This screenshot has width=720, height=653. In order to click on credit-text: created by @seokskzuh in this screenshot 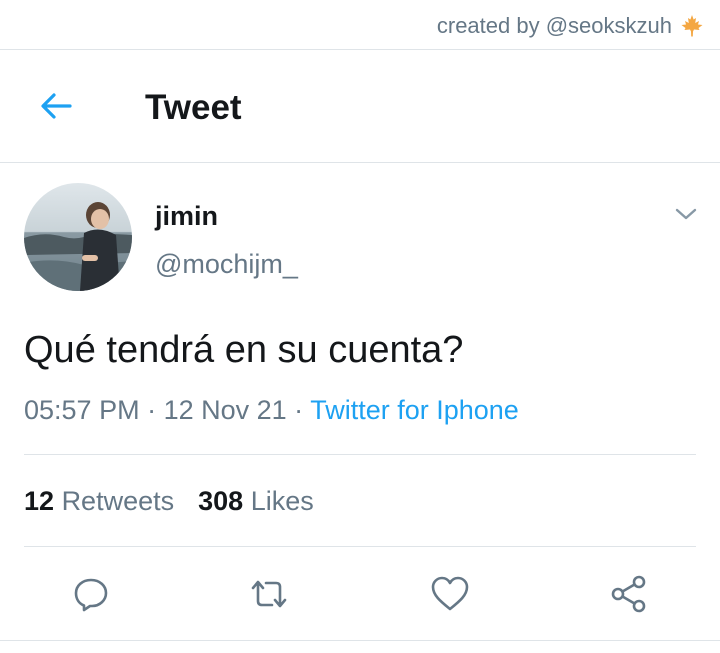, I will do `click(554, 25)`.